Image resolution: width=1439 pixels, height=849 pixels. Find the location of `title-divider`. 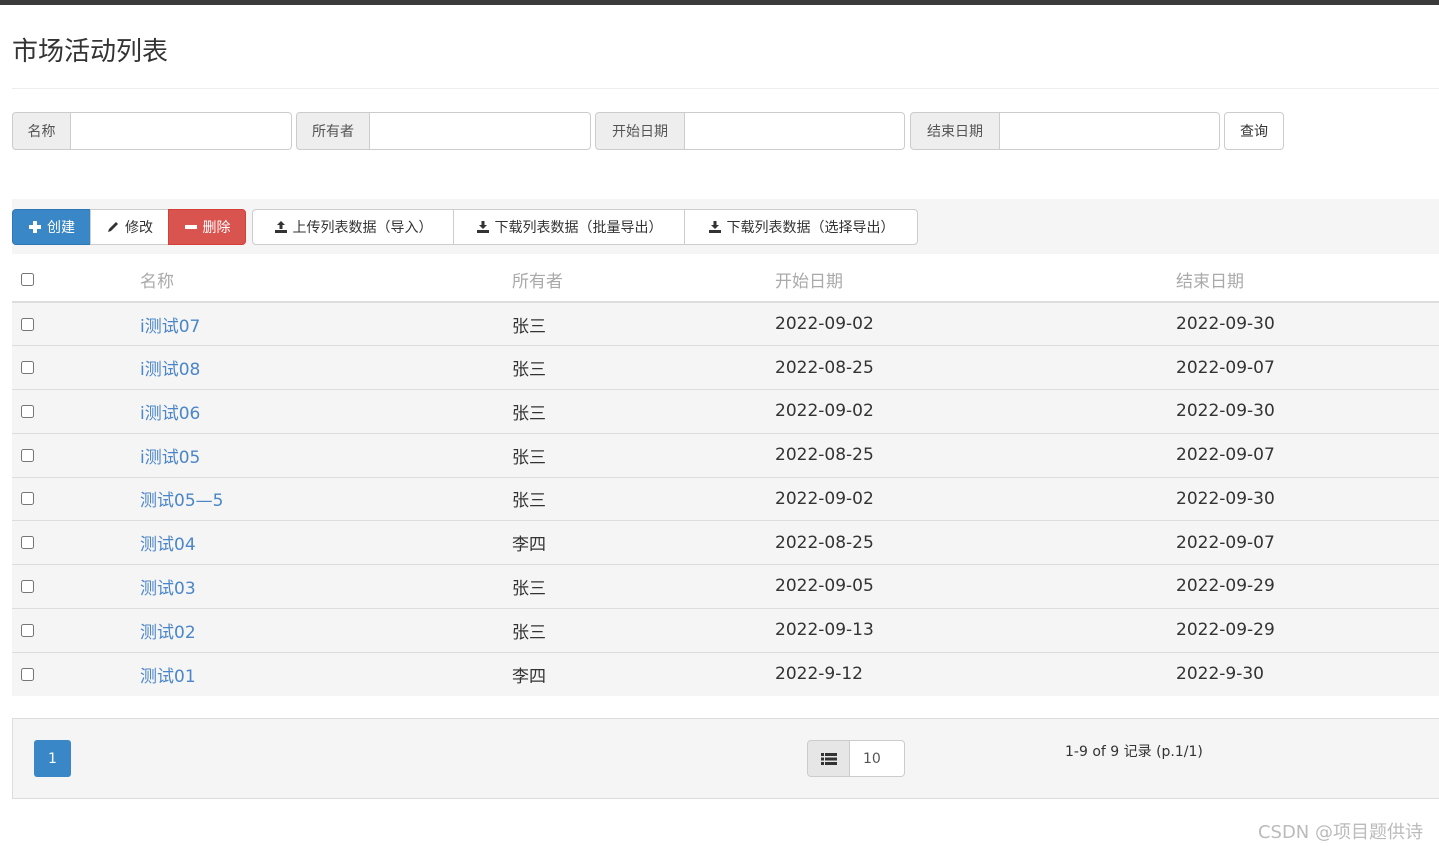

title-divider is located at coordinates (725, 88).